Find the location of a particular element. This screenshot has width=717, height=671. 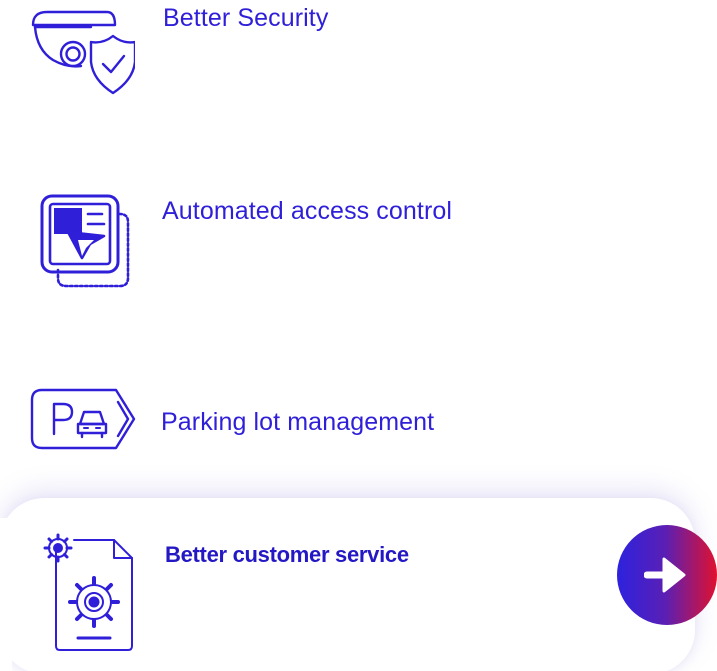

feature-label: Parking lot management is located at coordinates (298, 422).